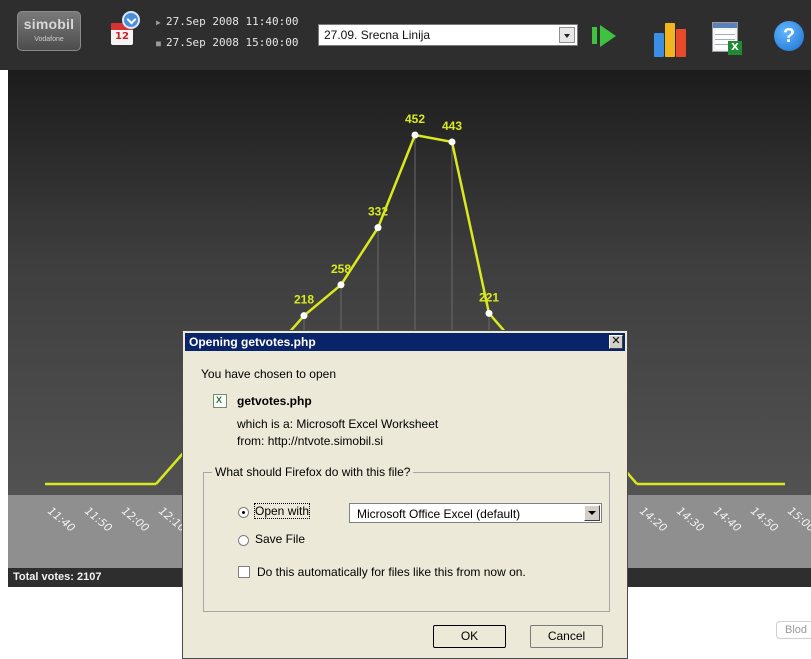 This screenshot has width=811, height=659. What do you see at coordinates (282, 511) in the screenshot?
I see `open-with-label: Open with` at bounding box center [282, 511].